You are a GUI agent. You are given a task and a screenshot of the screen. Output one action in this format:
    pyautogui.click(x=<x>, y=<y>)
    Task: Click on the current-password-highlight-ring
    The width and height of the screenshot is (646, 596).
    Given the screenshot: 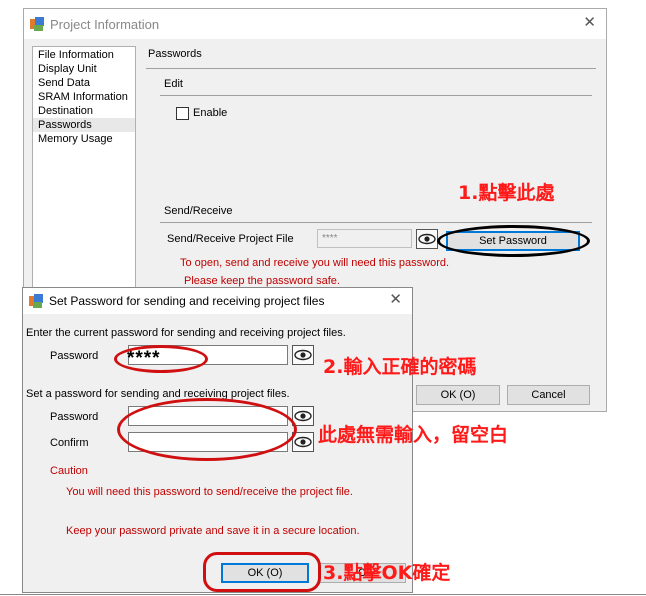 What is the action you would take?
    pyautogui.click(x=161, y=359)
    